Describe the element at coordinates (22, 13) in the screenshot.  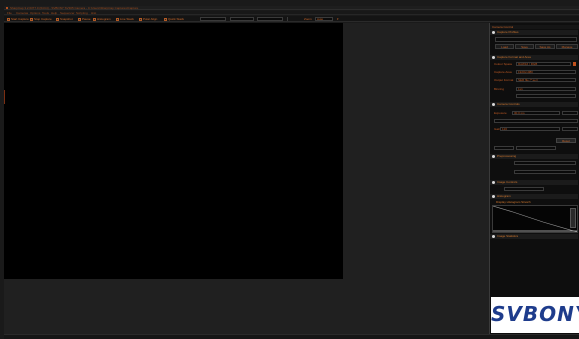
I see `menu-cameras: Cameras` at that location.